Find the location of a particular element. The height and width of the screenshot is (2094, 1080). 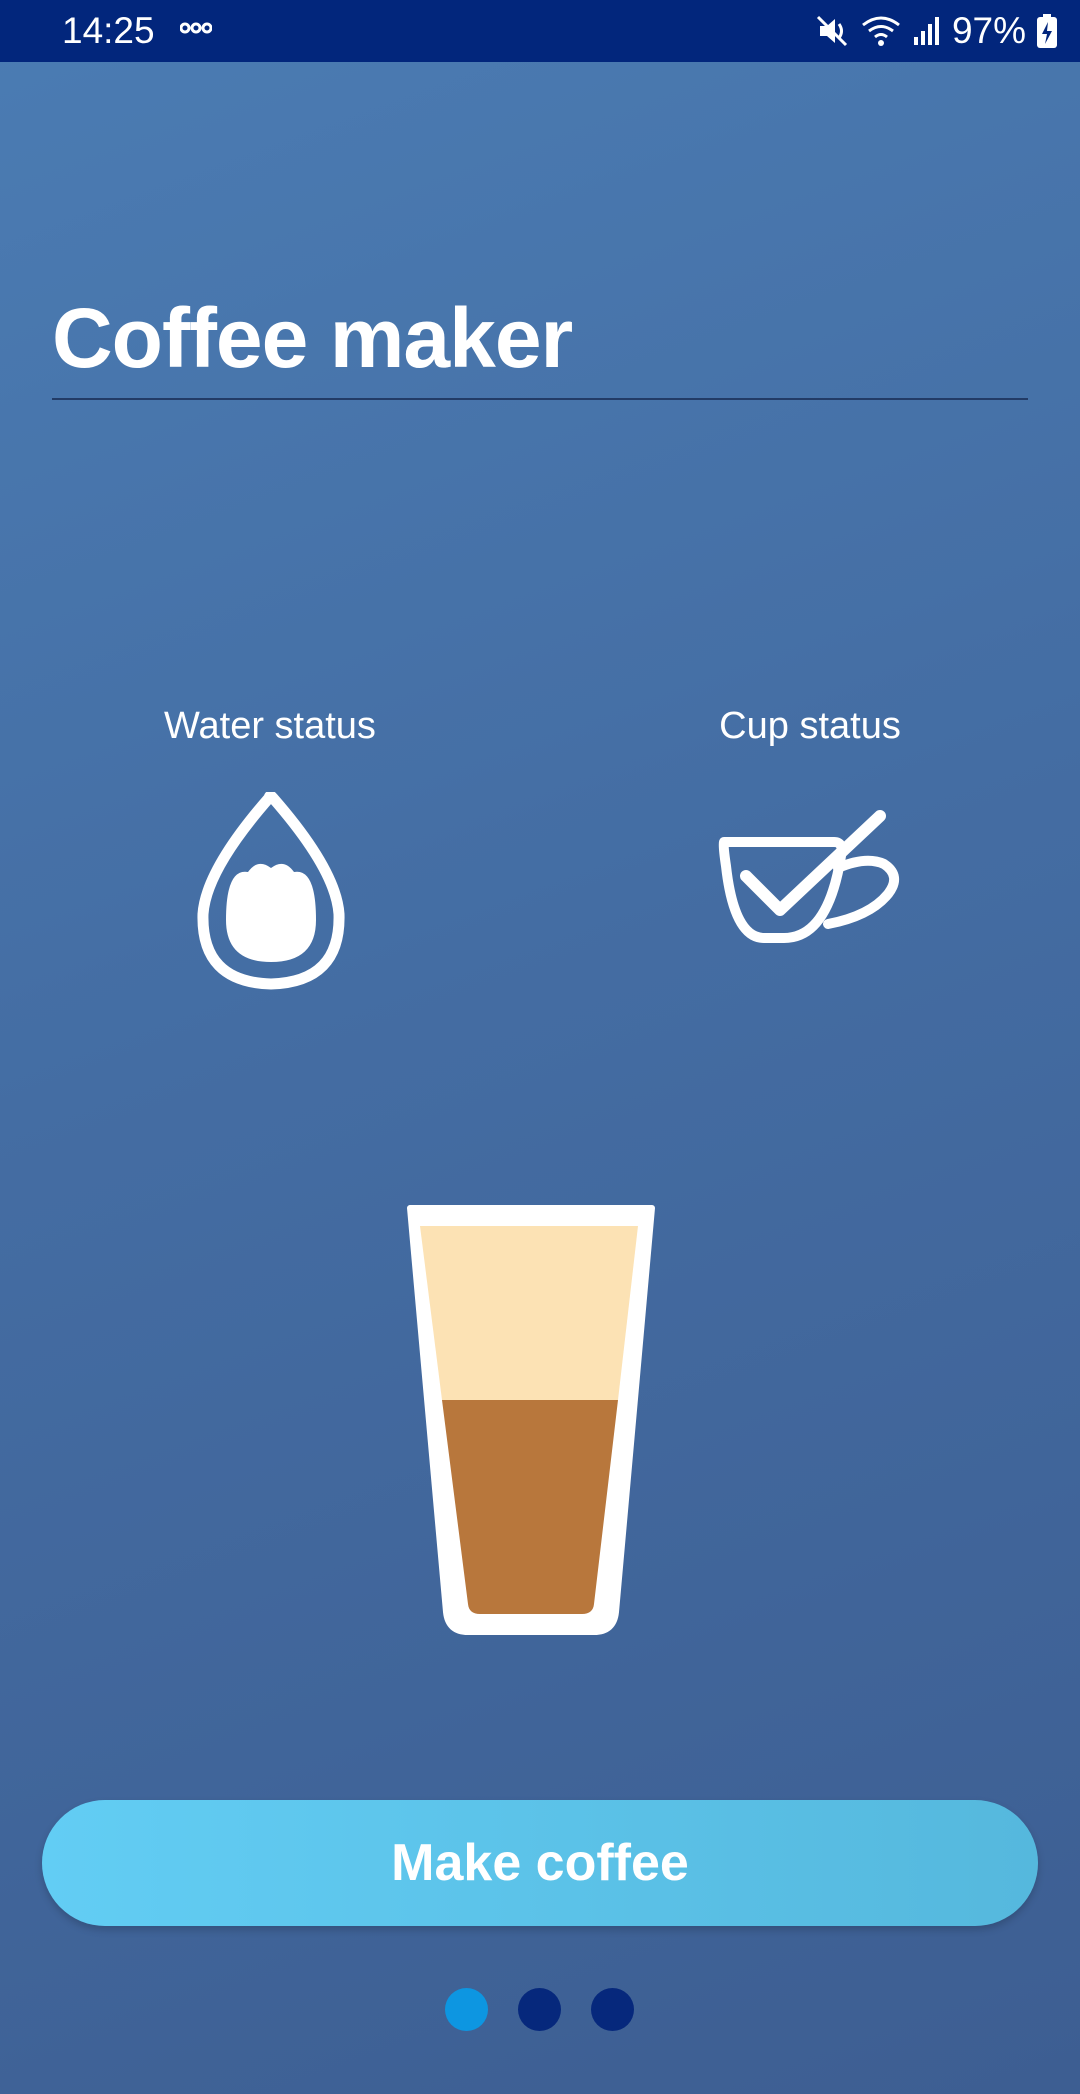

status-time: 14:25 is located at coordinates (108, 30).